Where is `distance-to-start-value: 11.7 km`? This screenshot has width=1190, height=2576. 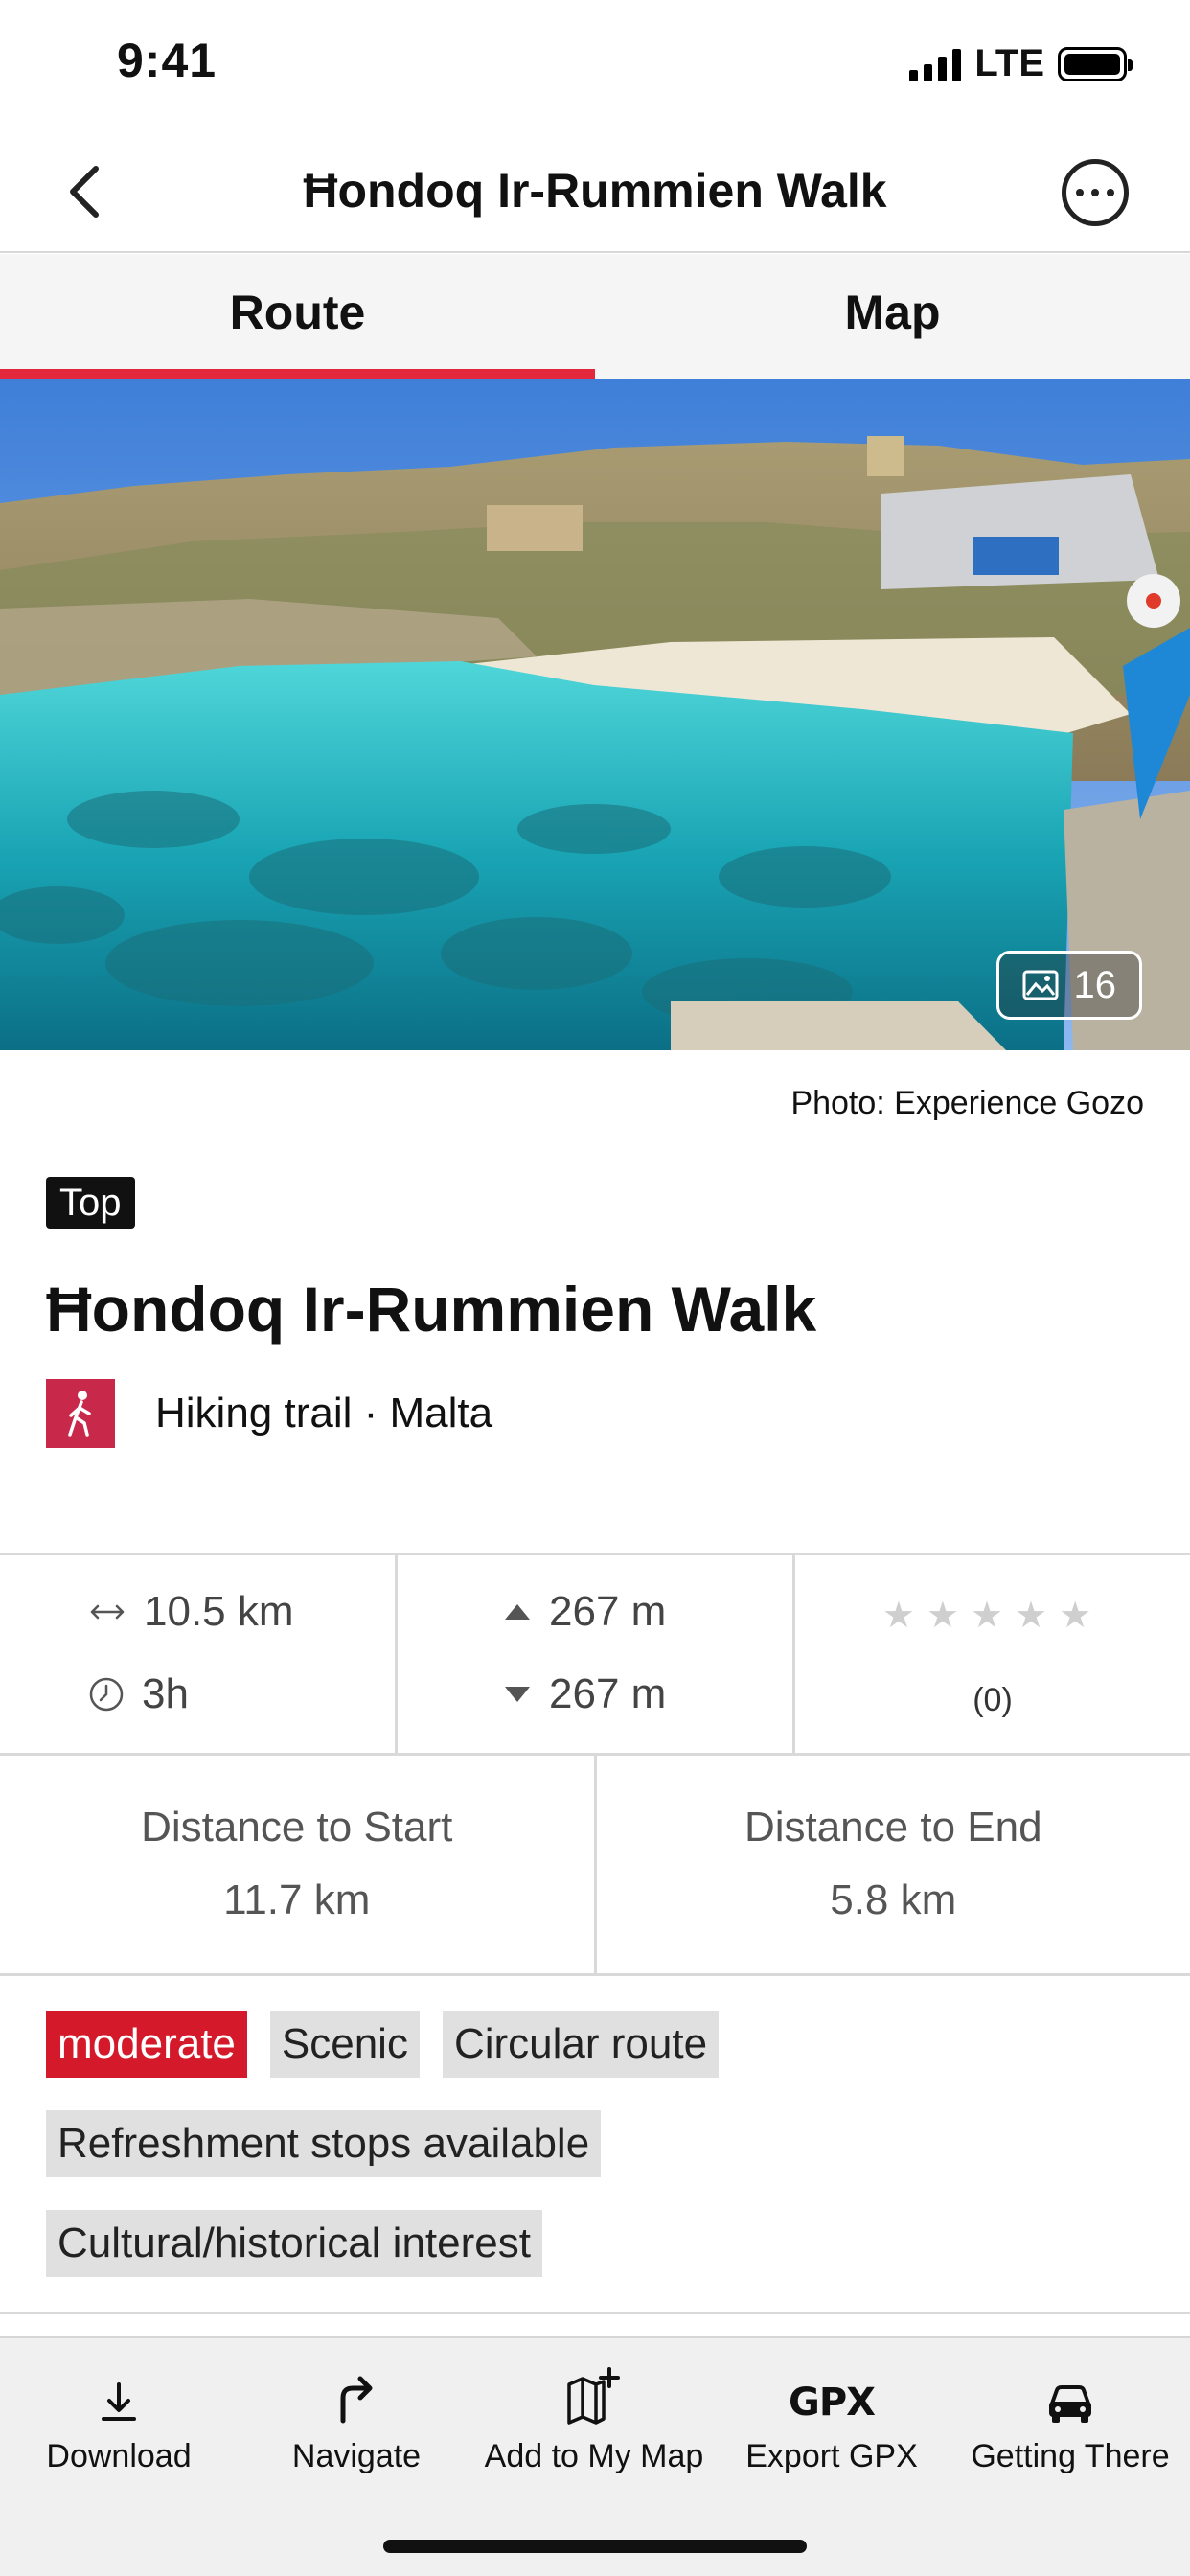 distance-to-start-value: 11.7 km is located at coordinates (297, 1899).